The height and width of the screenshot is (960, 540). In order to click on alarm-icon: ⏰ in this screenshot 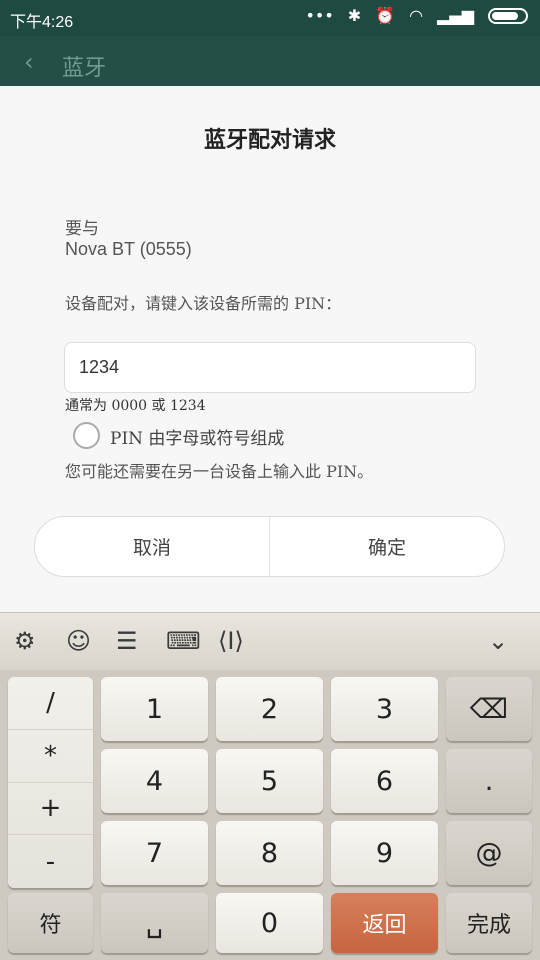, I will do `click(385, 15)`.